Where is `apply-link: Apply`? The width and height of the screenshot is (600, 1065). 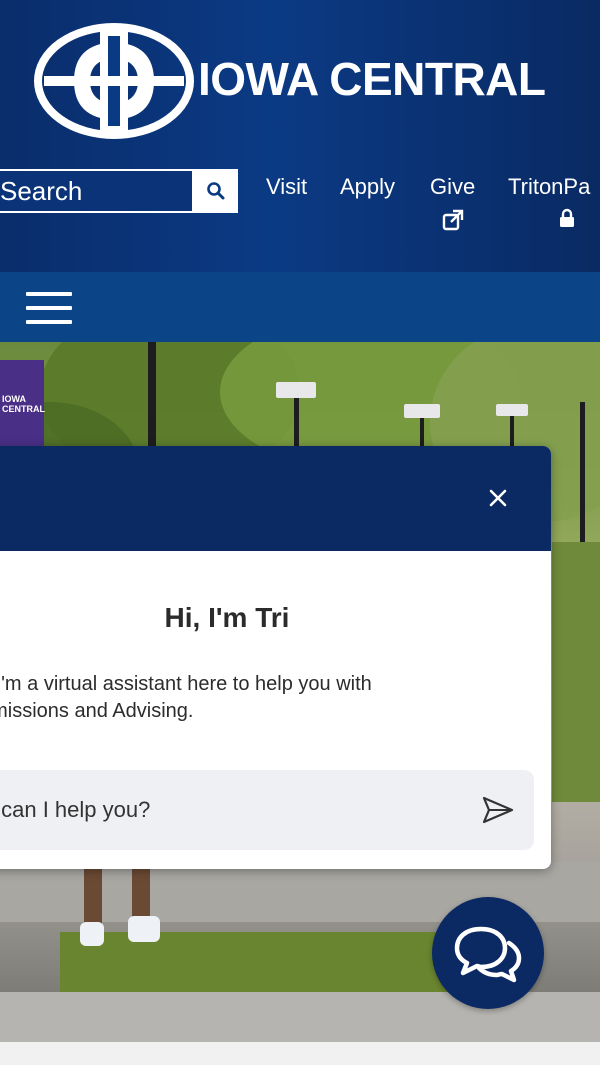 apply-link: Apply is located at coordinates (367, 187).